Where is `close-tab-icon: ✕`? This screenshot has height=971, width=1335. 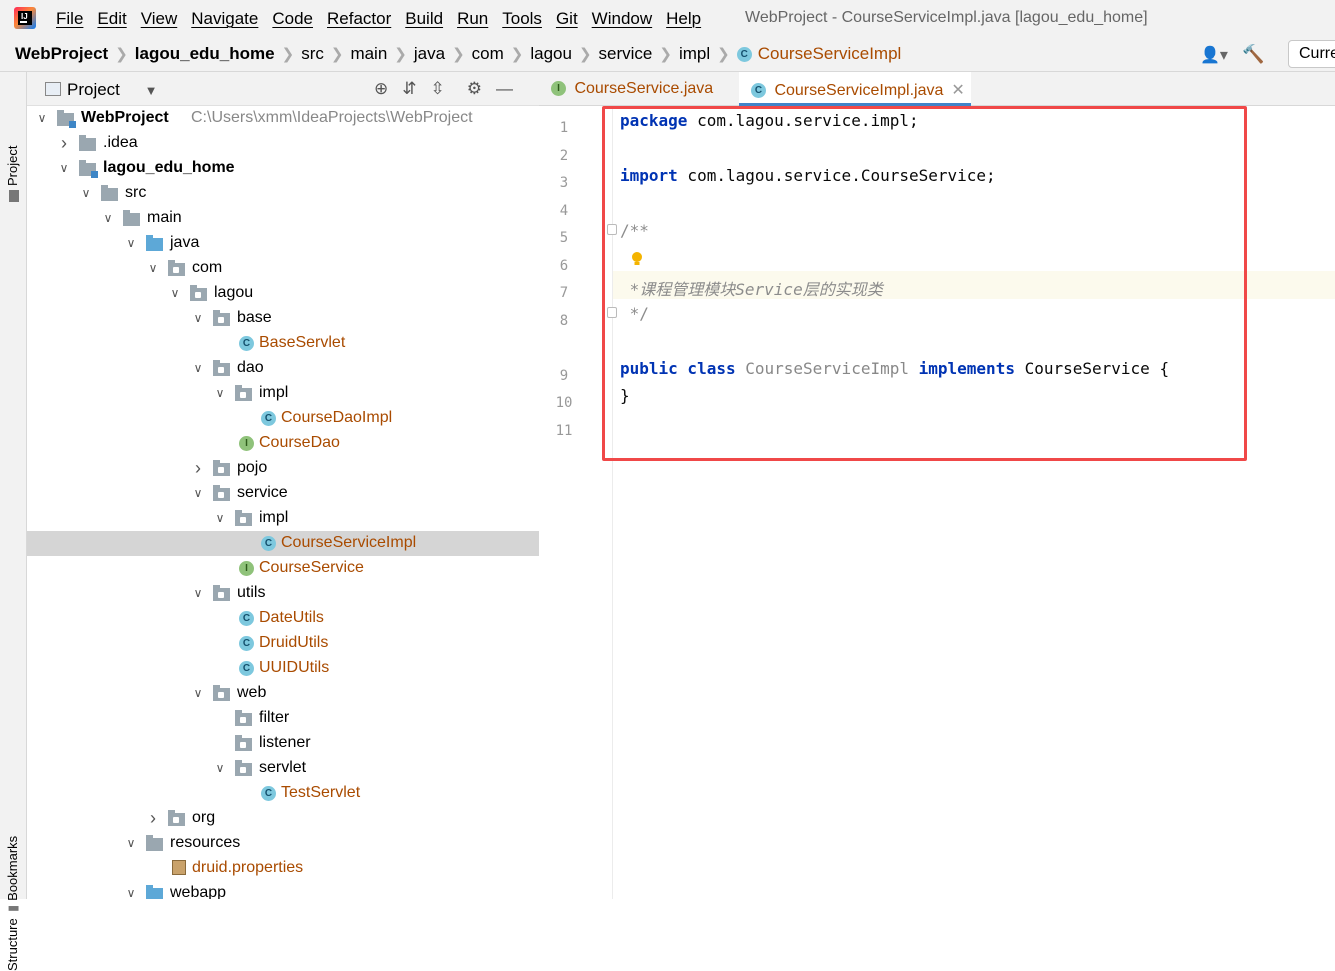
close-tab-icon: ✕ is located at coordinates (957, 90).